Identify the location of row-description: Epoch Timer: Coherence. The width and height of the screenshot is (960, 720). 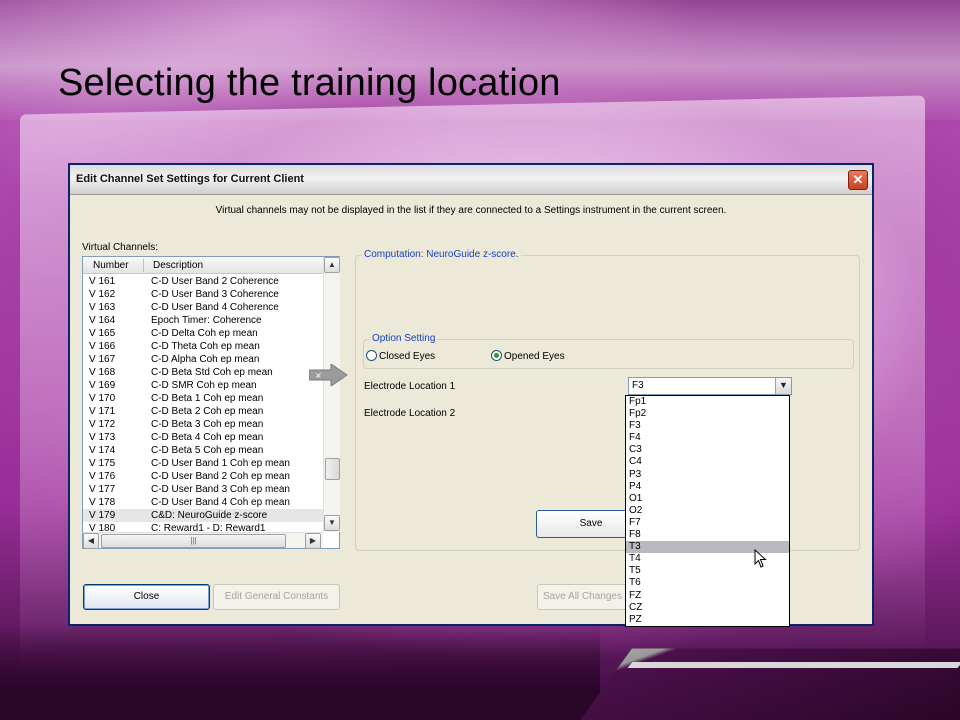
(206, 320).